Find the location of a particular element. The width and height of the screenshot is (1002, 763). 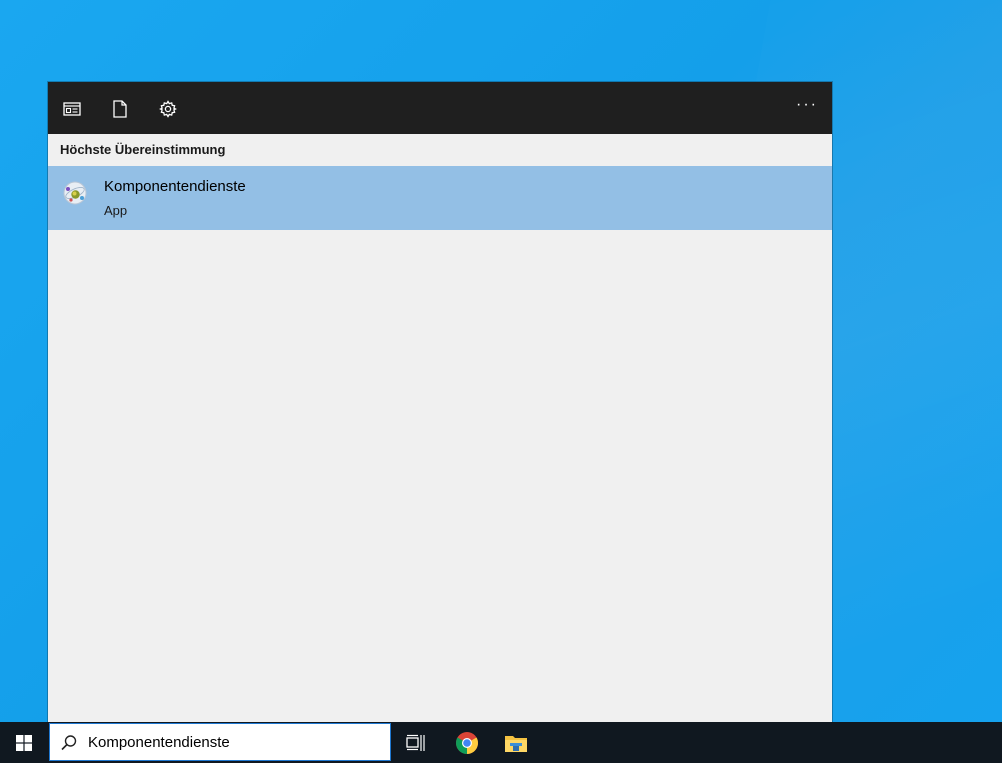

more-options-button: ··· is located at coordinates (807, 107).